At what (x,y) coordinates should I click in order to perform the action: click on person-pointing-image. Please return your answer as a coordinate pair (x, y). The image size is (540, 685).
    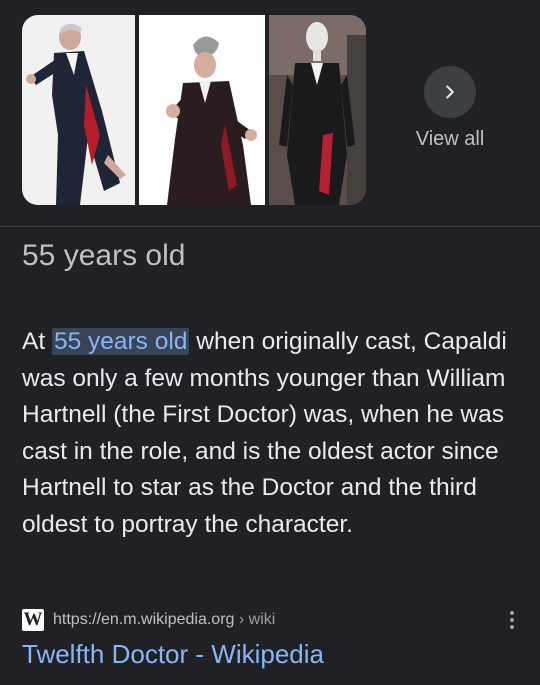
    Looking at the image, I should click on (78, 110).